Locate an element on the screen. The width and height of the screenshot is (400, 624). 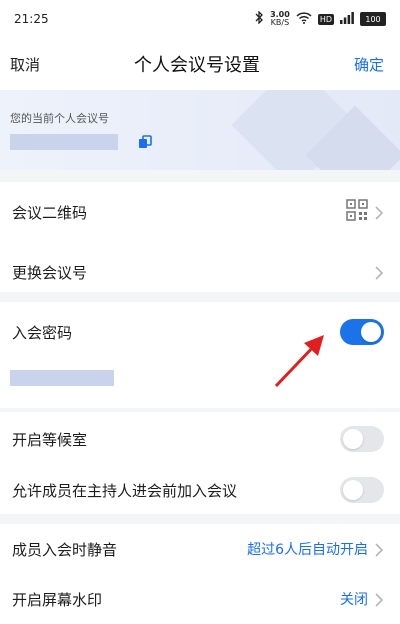
hd-badge: HD is located at coordinates (325, 19).